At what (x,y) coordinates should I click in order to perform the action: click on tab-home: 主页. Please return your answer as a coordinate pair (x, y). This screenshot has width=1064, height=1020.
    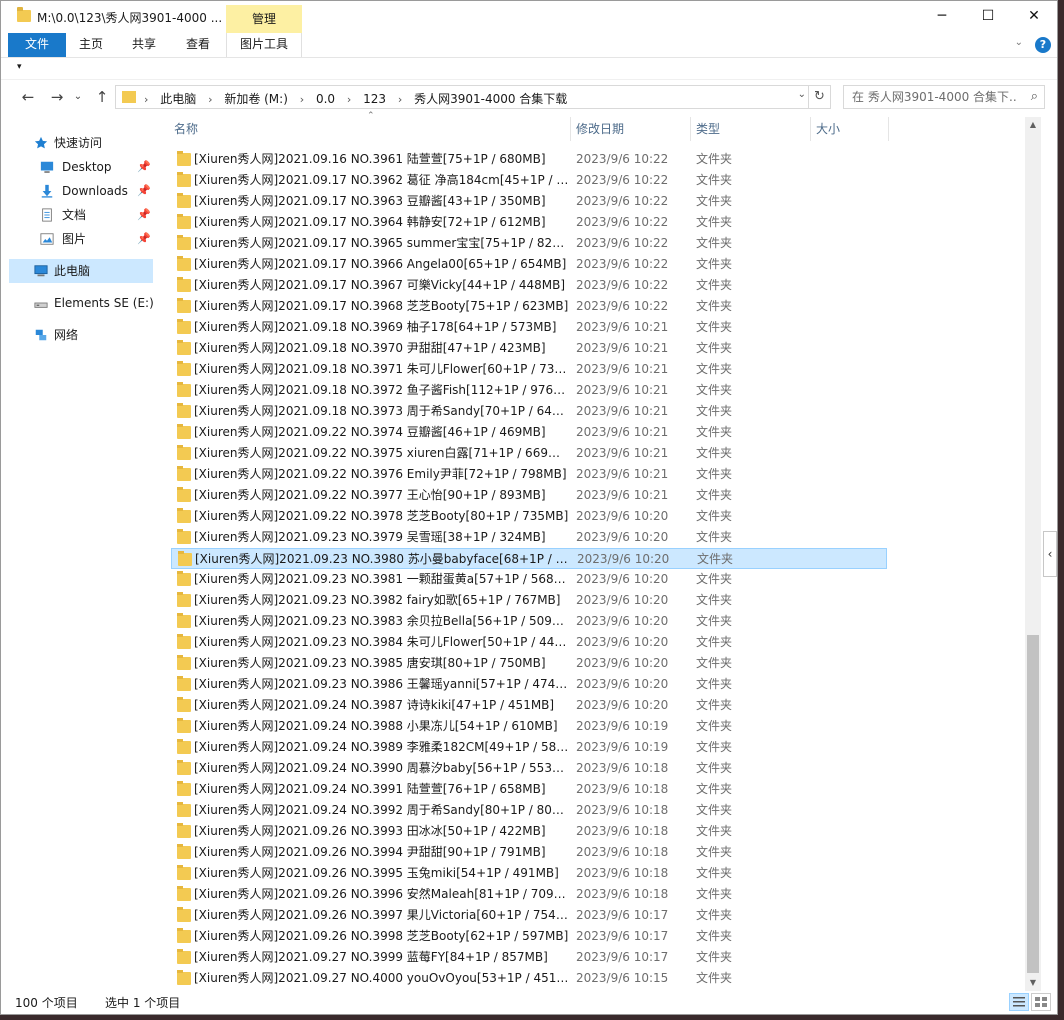
    Looking at the image, I should click on (91, 45).